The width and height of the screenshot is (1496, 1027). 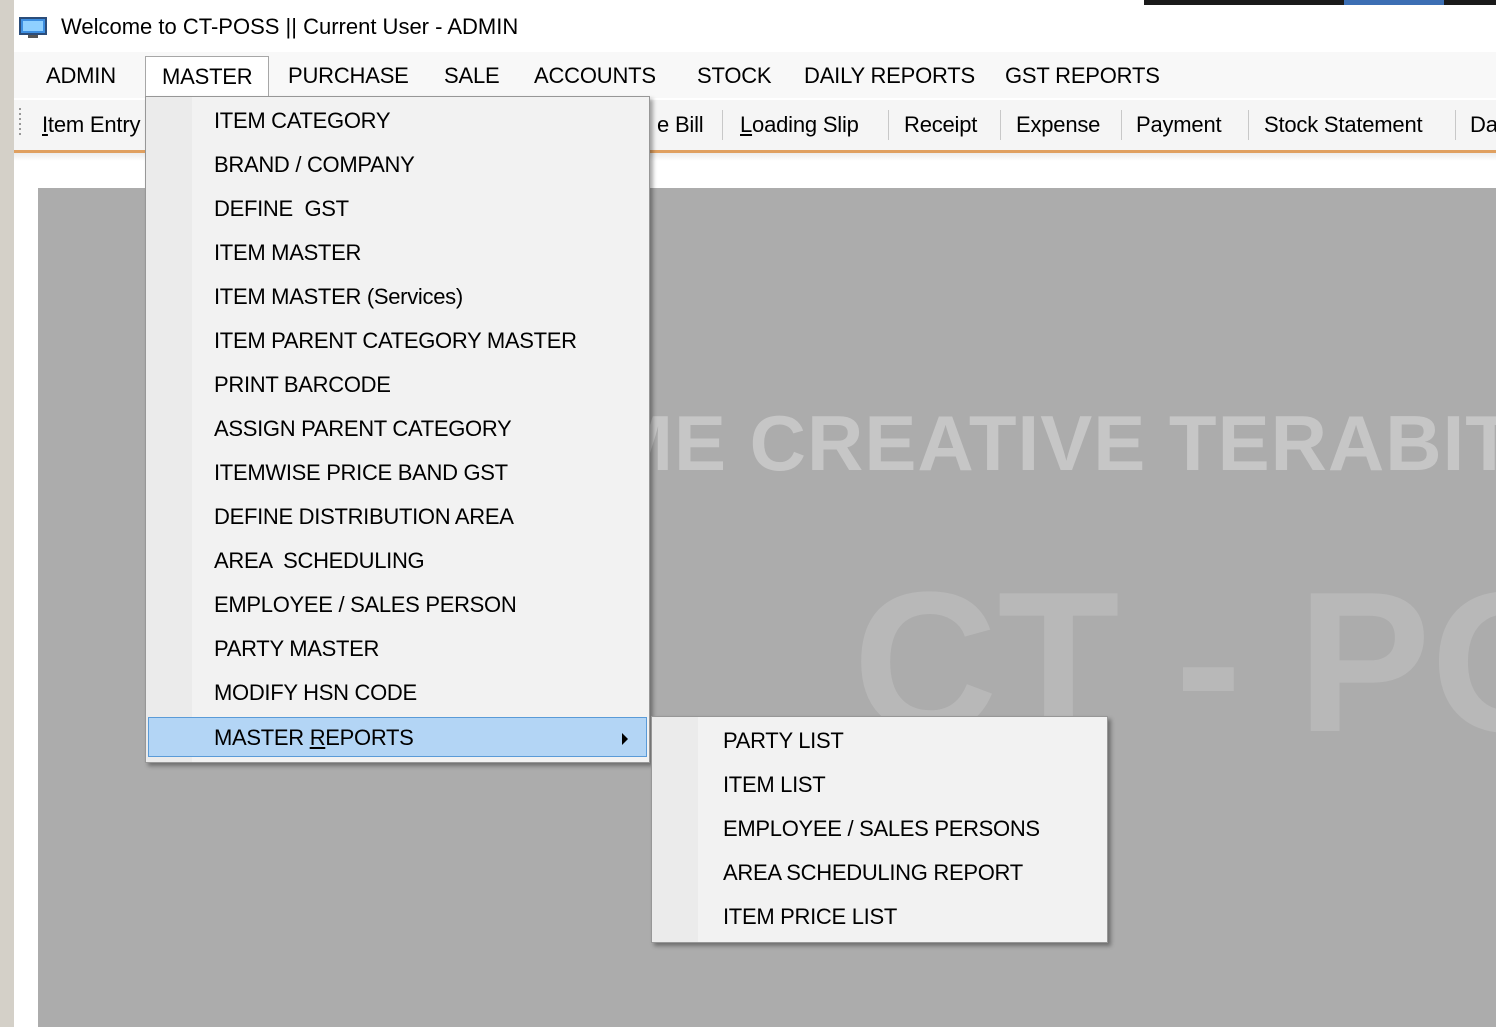 What do you see at coordinates (302, 120) in the screenshot?
I see `menu-item-label: ITEM CATEGORY` at bounding box center [302, 120].